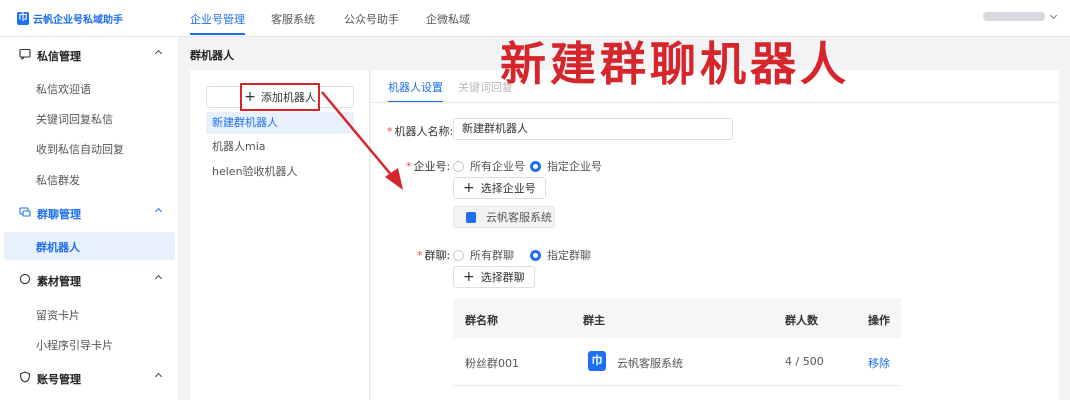 This screenshot has height=400, width=1070. What do you see at coordinates (89, 212) in the screenshot?
I see `sidebar-group-groupchat: 群聊管理` at bounding box center [89, 212].